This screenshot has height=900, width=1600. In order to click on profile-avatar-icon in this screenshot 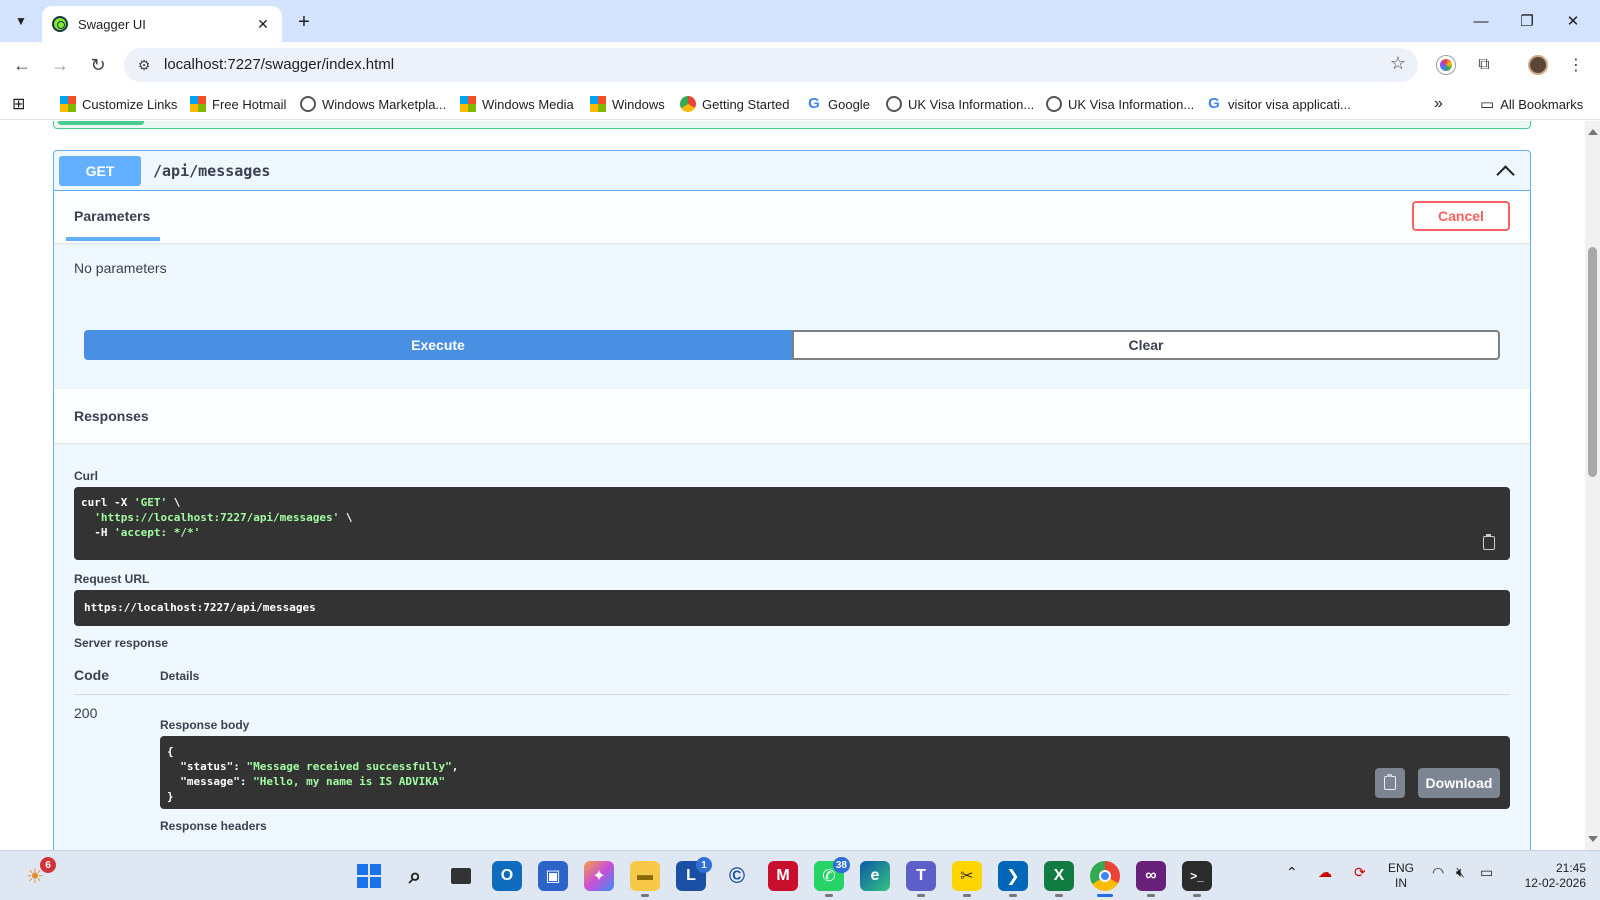, I will do `click(1538, 65)`.